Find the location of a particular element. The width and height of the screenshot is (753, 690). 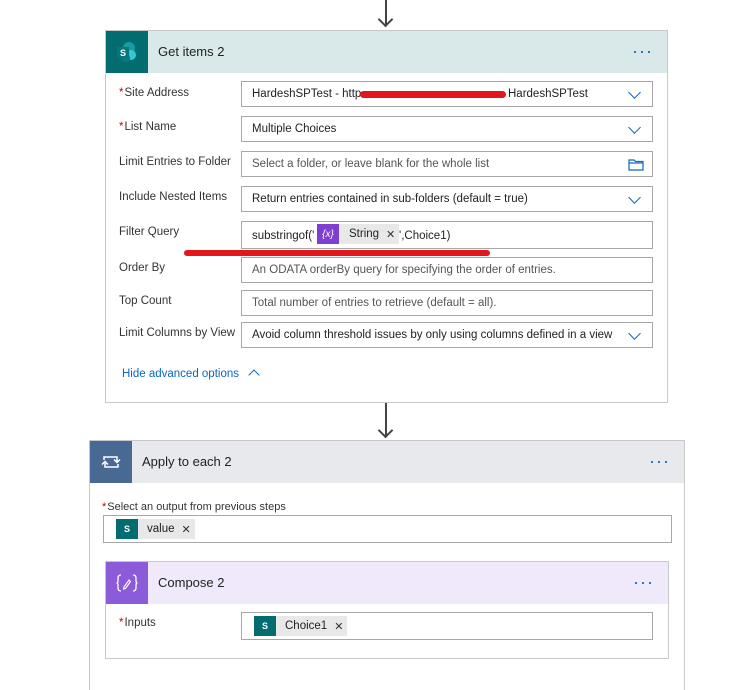

limit-columns-label: Limit Columns by View is located at coordinates (177, 333).